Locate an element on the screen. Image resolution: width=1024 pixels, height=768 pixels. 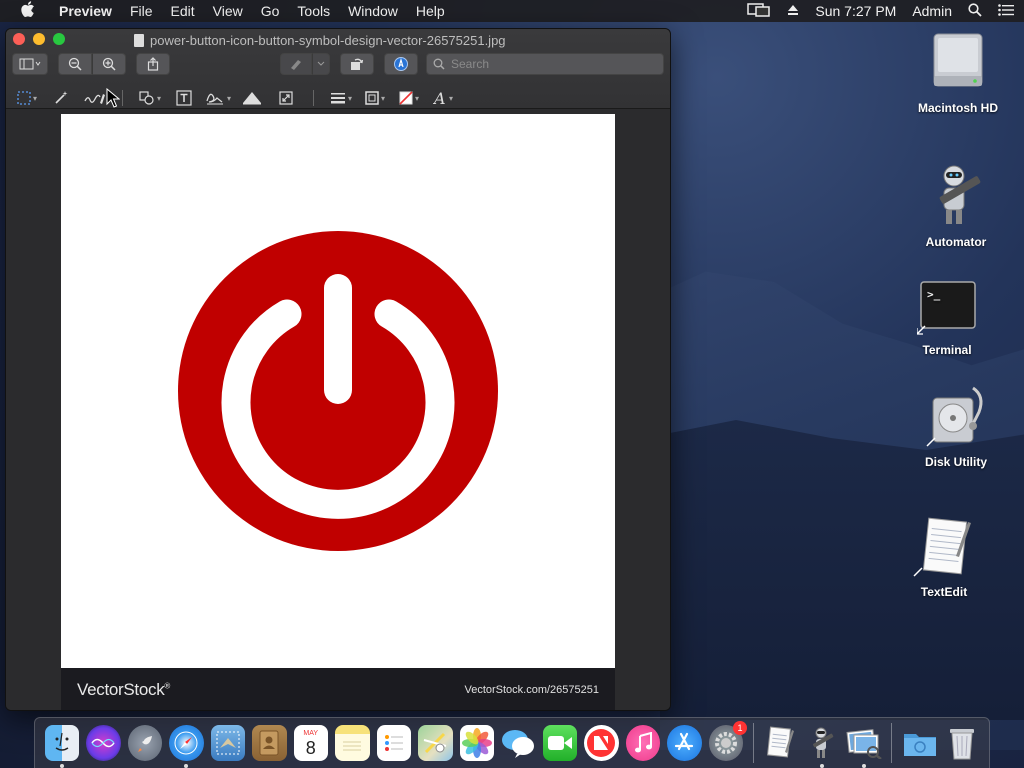
line-style-icon is located at coordinates (337, 98).